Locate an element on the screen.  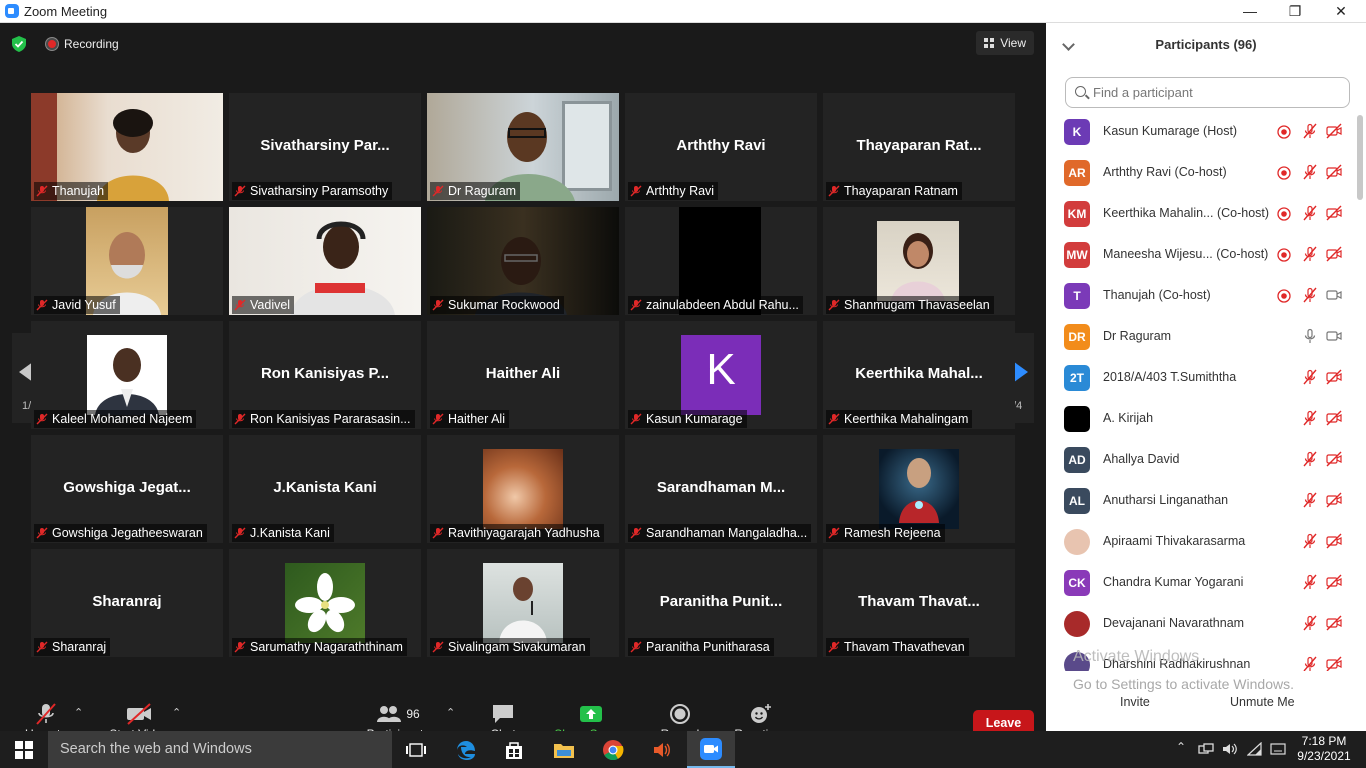
participant-name: Anutharsi Linganathan is located at coordinates (1166, 500).